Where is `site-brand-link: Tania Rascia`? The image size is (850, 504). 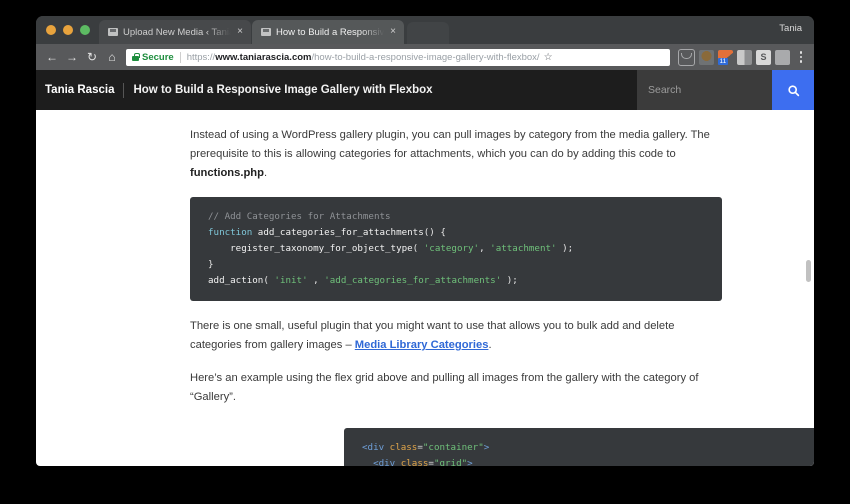 site-brand-link: Tania Rascia is located at coordinates (79, 90).